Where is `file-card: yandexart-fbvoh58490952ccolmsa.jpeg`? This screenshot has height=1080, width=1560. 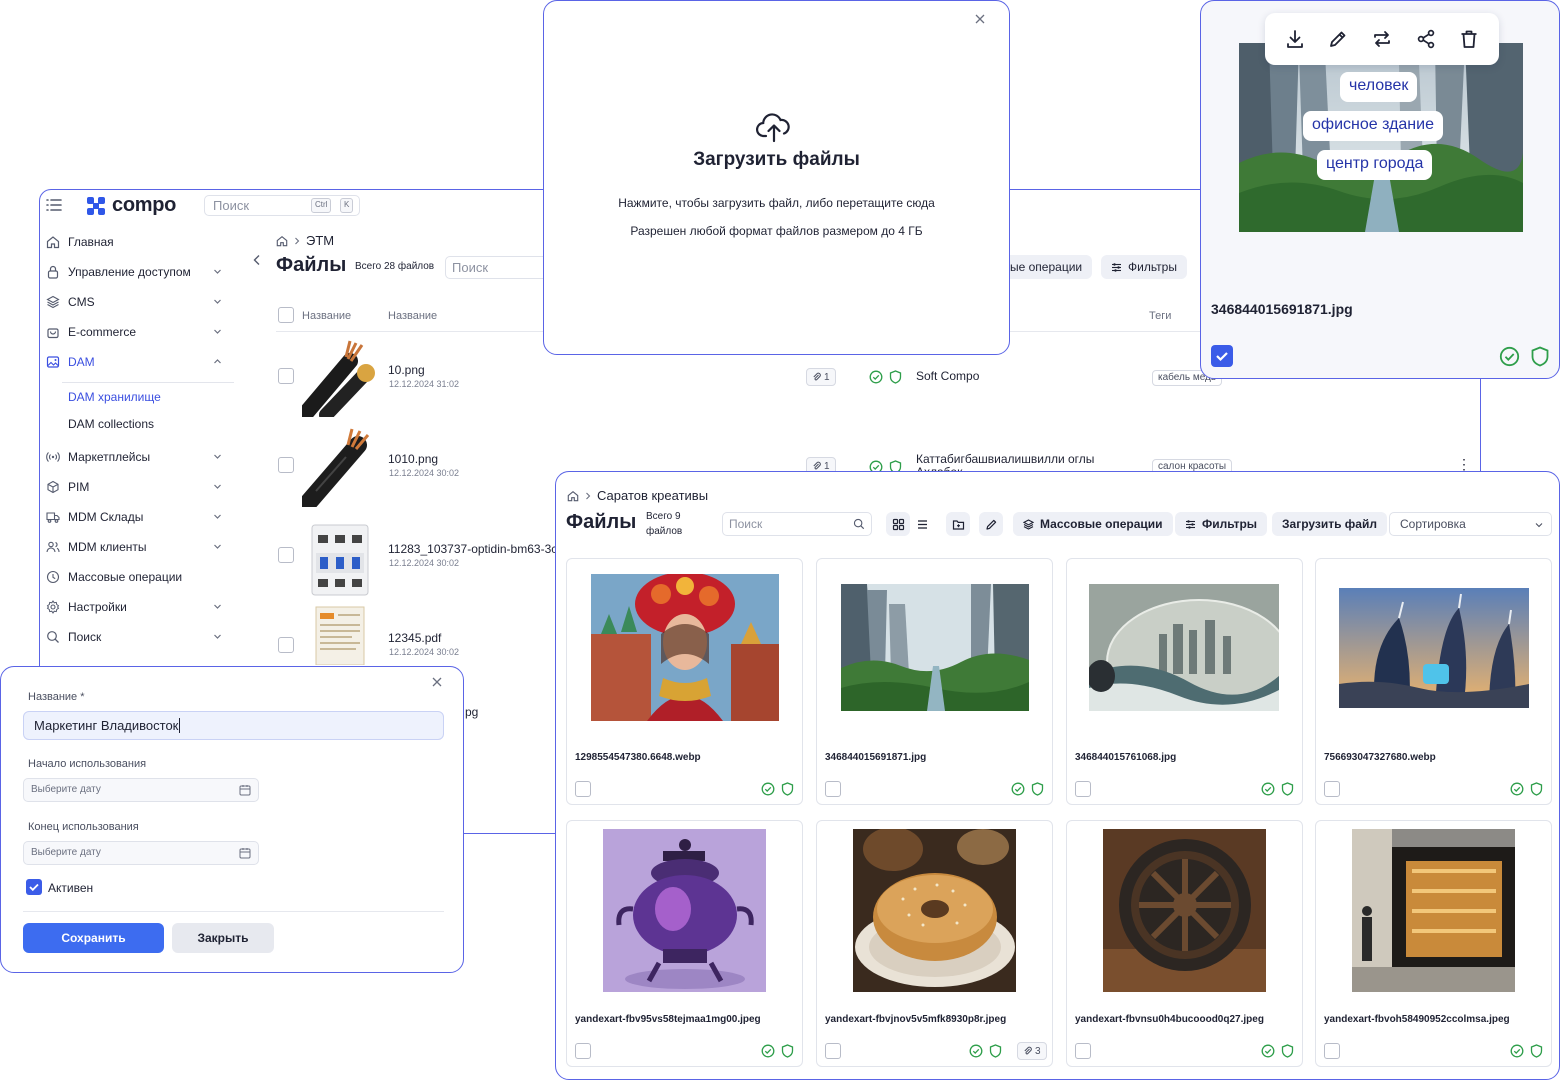
file-card: yandexart-fbvoh58490952ccolmsa.jpeg is located at coordinates (1433, 943).